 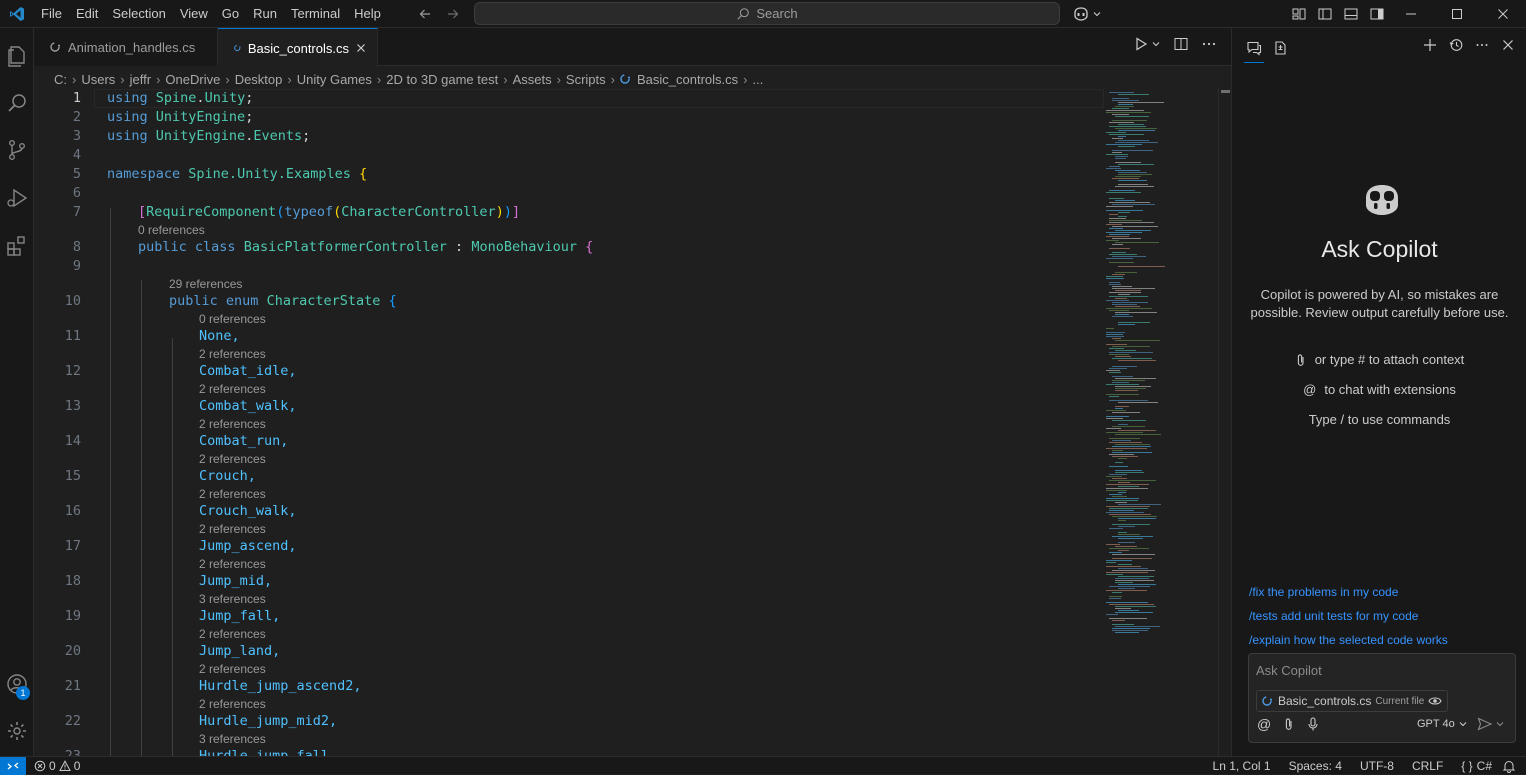 I want to click on chat-input-placeholder: Ask Copilot, so click(x=1289, y=670).